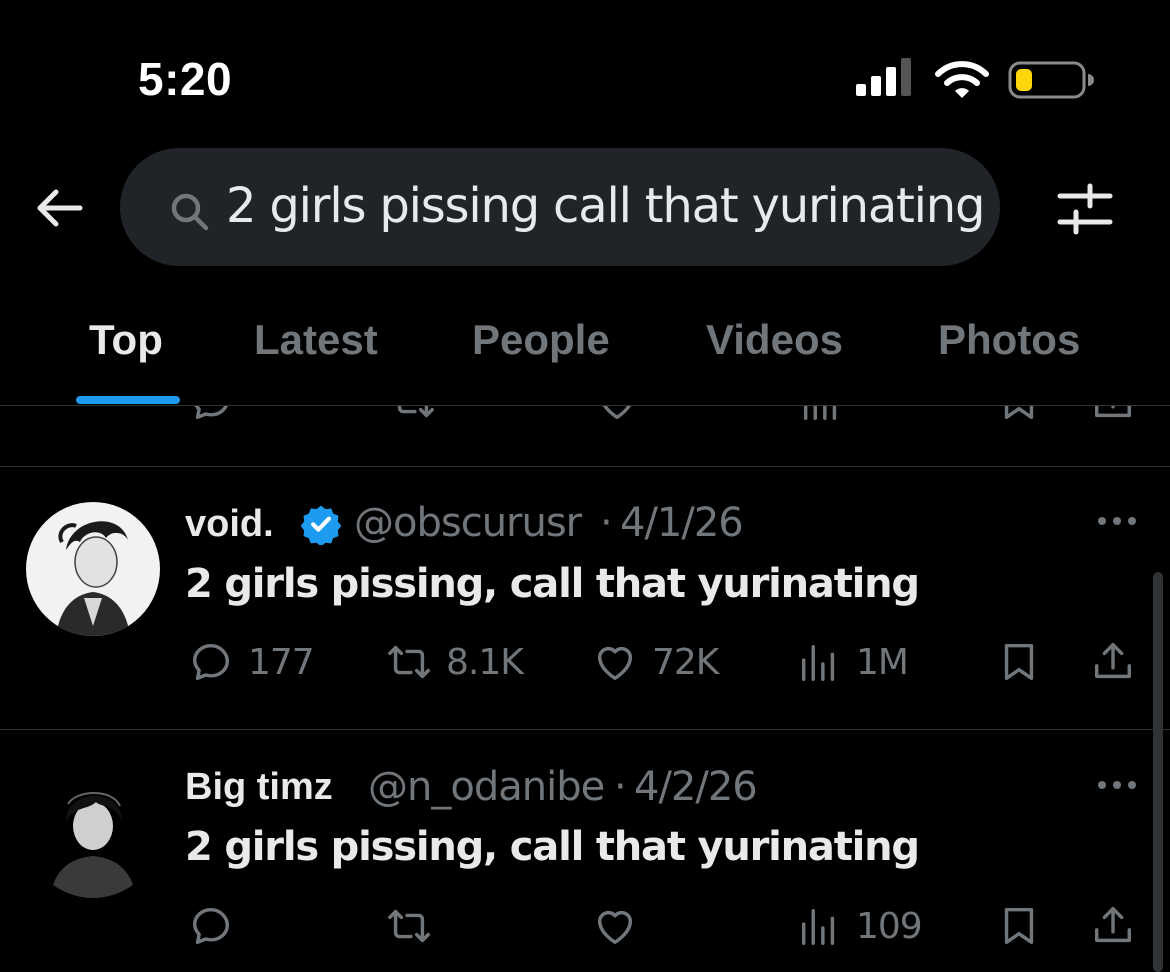 The image size is (1170, 972). I want to click on reply-count: 177, so click(281, 662).